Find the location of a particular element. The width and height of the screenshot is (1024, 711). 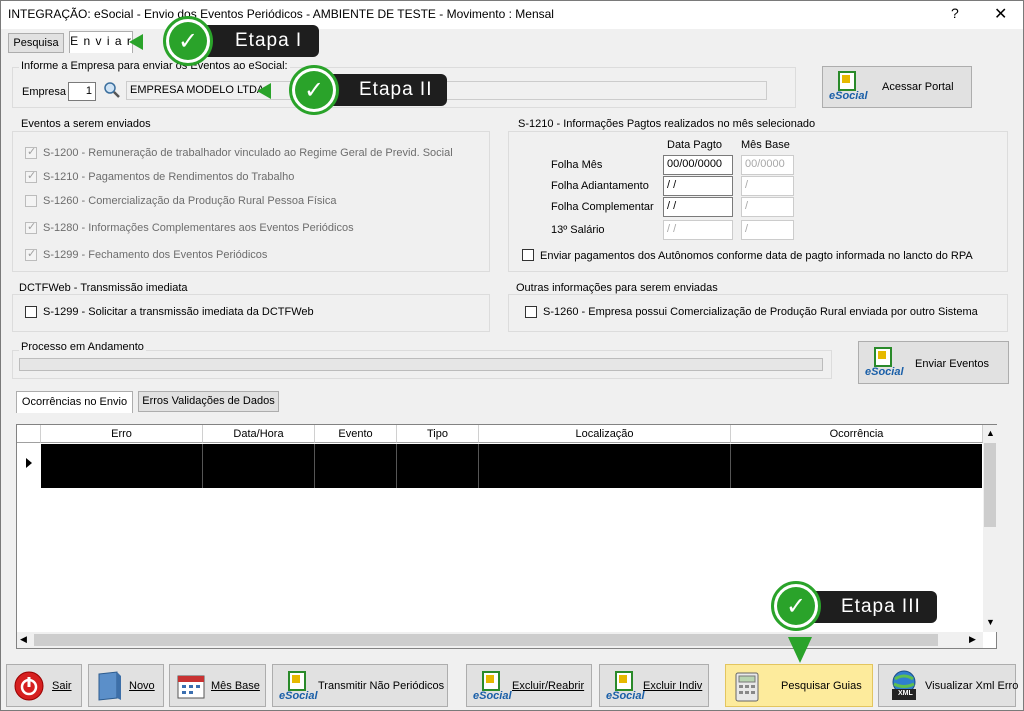

excluir-indiv-button: eSocial Excluir Indiv is located at coordinates (654, 685).